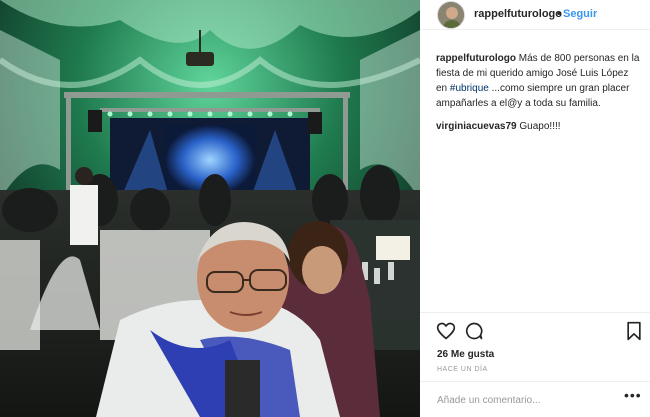  I want to click on caption-username: rappelfuturologo, so click(476, 58).